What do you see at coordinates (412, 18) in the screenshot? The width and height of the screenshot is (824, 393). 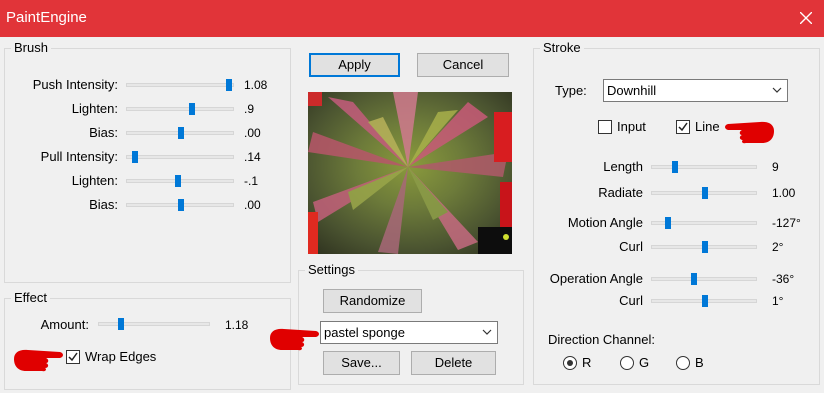 I see `title-bar: PaintEngine` at bounding box center [412, 18].